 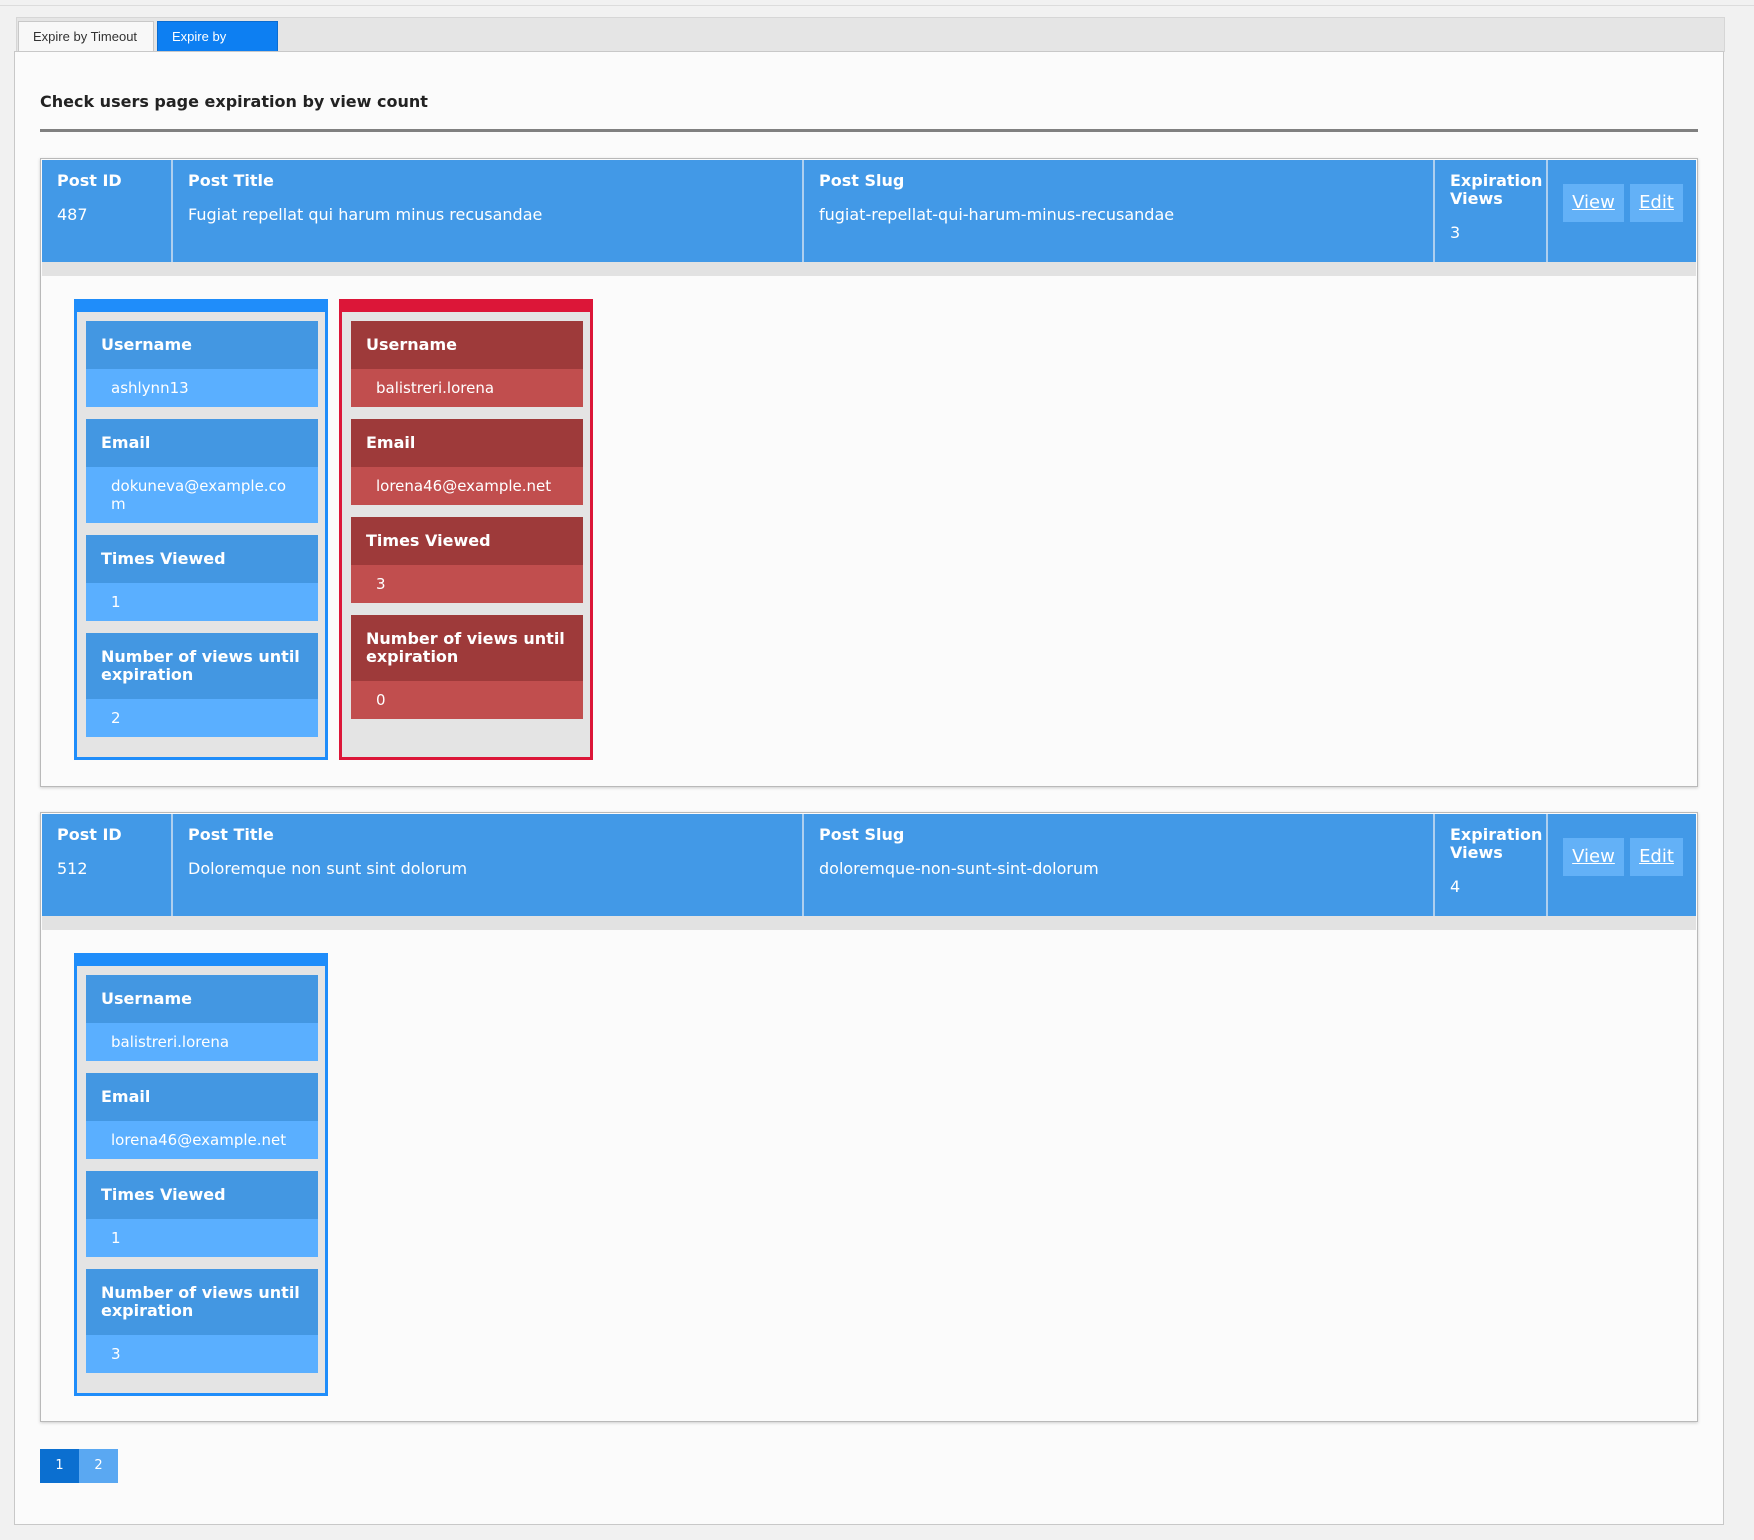 I want to click on expiration-views-column: Expiration Views 3, so click(x=1491, y=211).